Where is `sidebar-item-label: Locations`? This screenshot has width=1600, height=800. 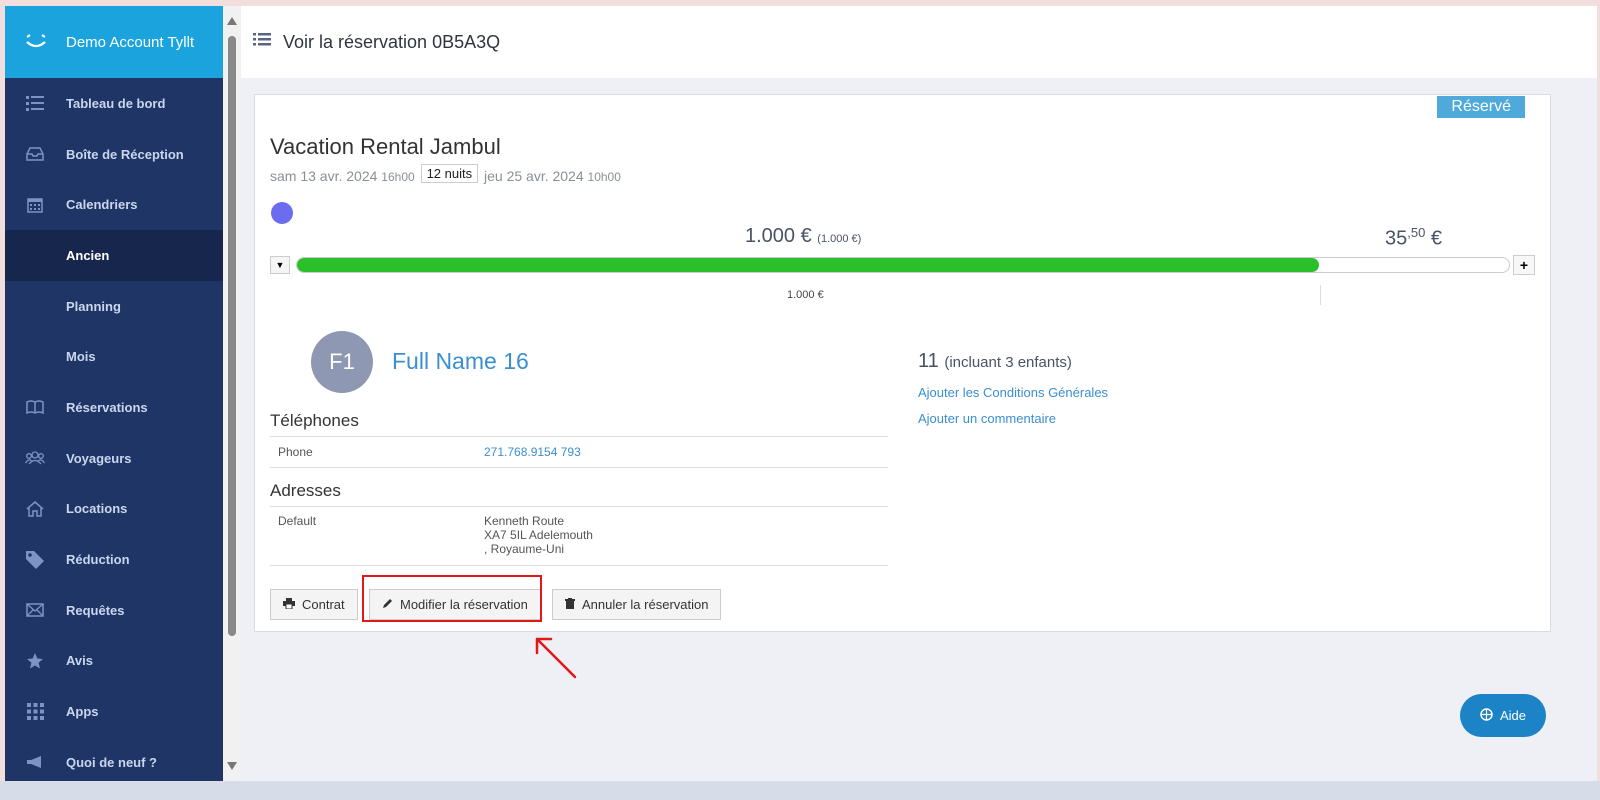 sidebar-item-label: Locations is located at coordinates (97, 509).